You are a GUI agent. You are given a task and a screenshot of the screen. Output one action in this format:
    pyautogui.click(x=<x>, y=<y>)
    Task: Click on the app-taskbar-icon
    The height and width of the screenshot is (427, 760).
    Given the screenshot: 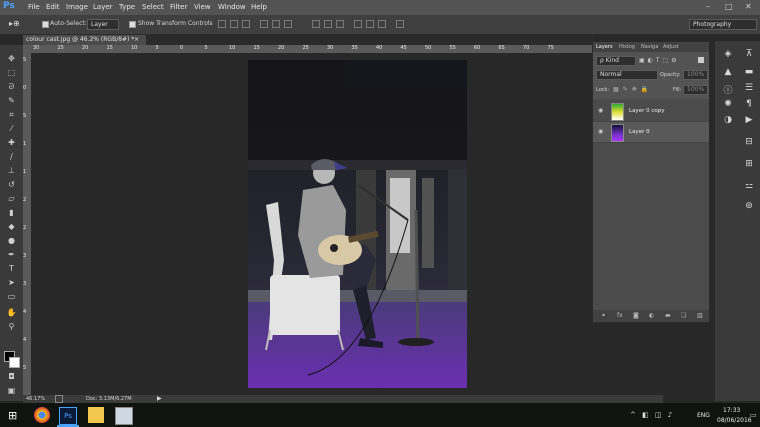 What is the action you would take?
    pyautogui.click(x=124, y=416)
    